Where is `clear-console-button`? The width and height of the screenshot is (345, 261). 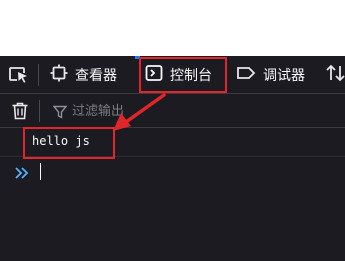
clear-console-button is located at coordinates (20, 111).